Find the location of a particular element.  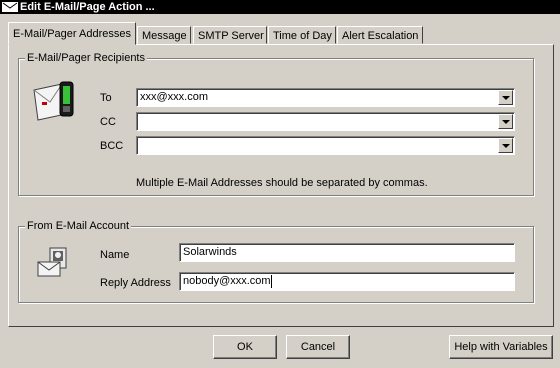

email-account-icon is located at coordinates (52, 262).